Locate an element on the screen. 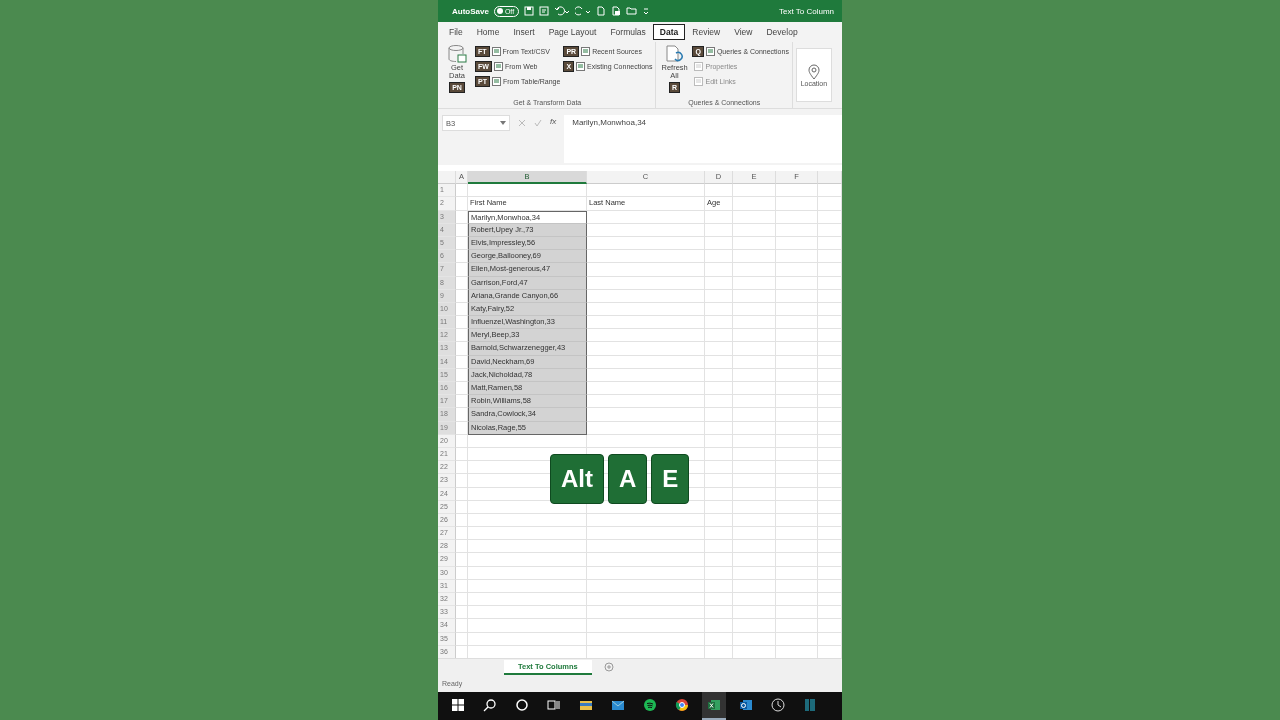 The image size is (1280, 720). new-file-icon is located at coordinates (601, 11).